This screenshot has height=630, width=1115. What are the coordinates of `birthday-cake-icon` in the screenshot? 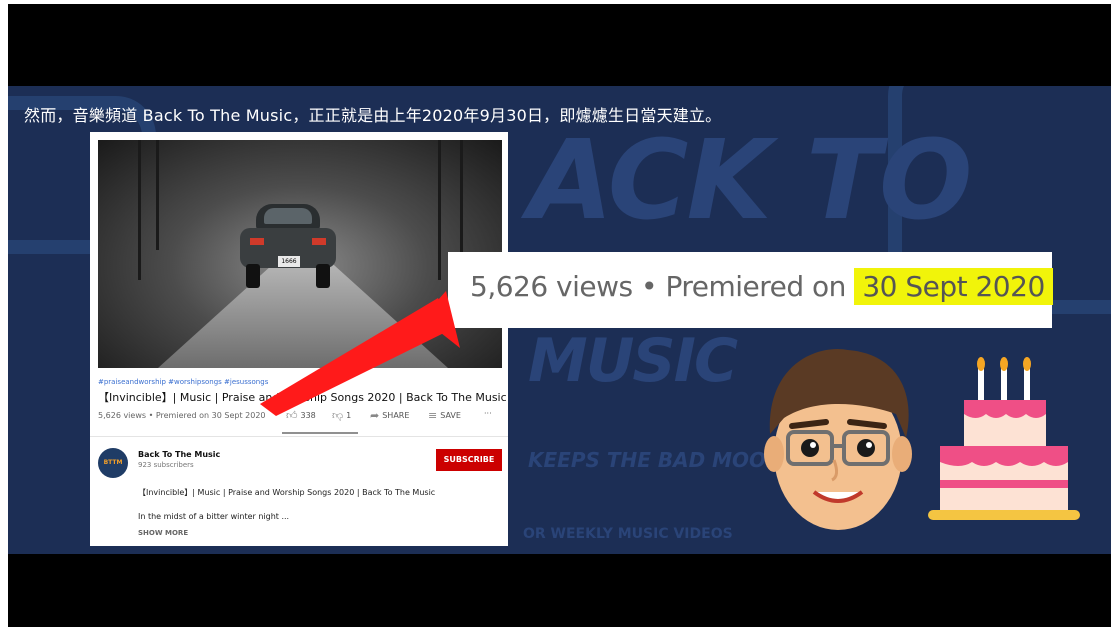 It's located at (1004, 438).